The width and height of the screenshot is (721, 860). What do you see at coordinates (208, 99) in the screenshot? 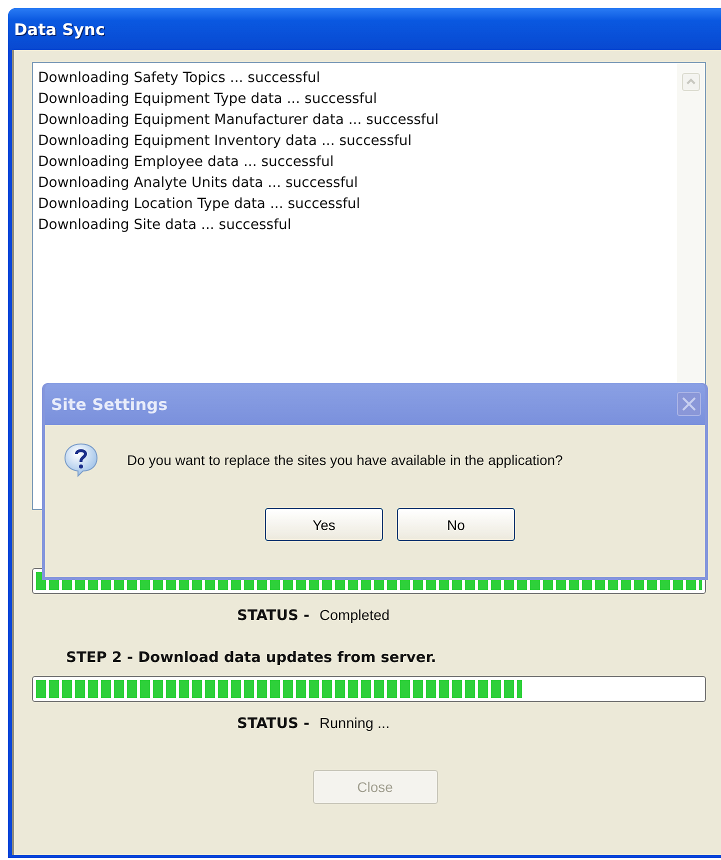
I see `log-line: Downloading Equipment Type data ... successful` at bounding box center [208, 99].